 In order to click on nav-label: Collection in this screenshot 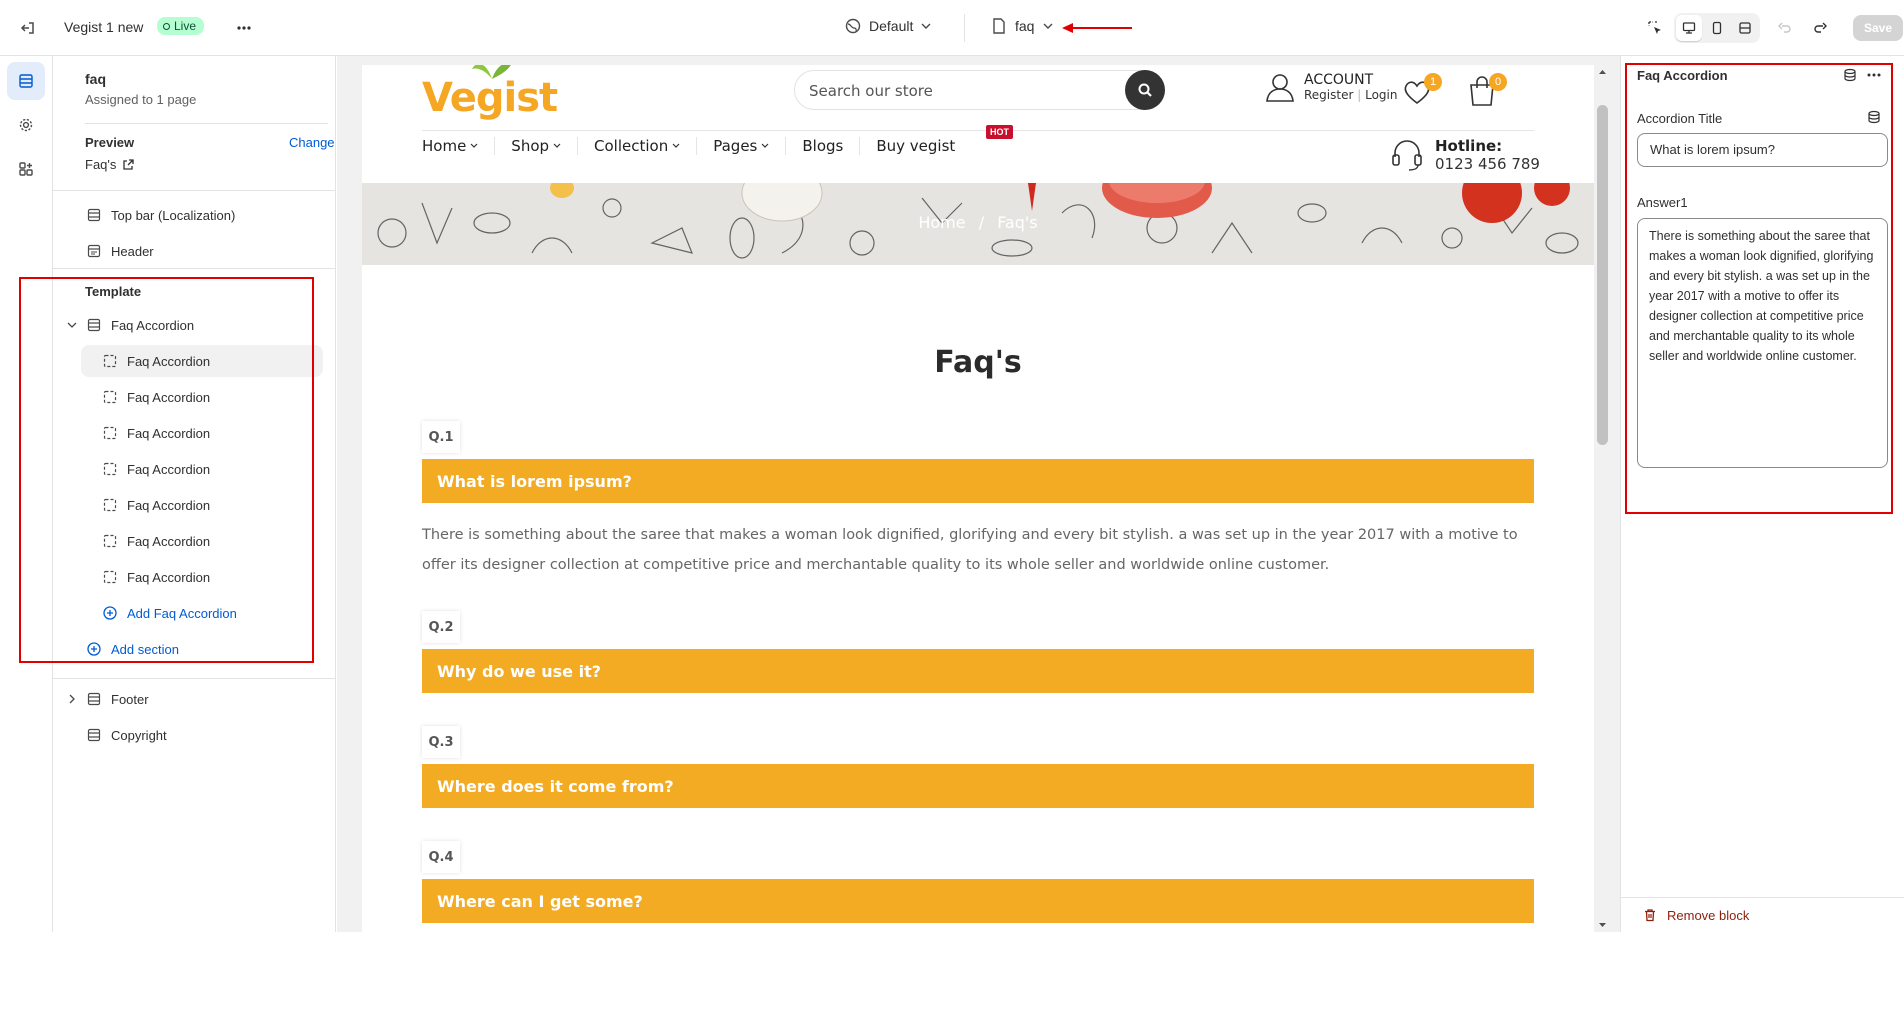, I will do `click(631, 146)`.